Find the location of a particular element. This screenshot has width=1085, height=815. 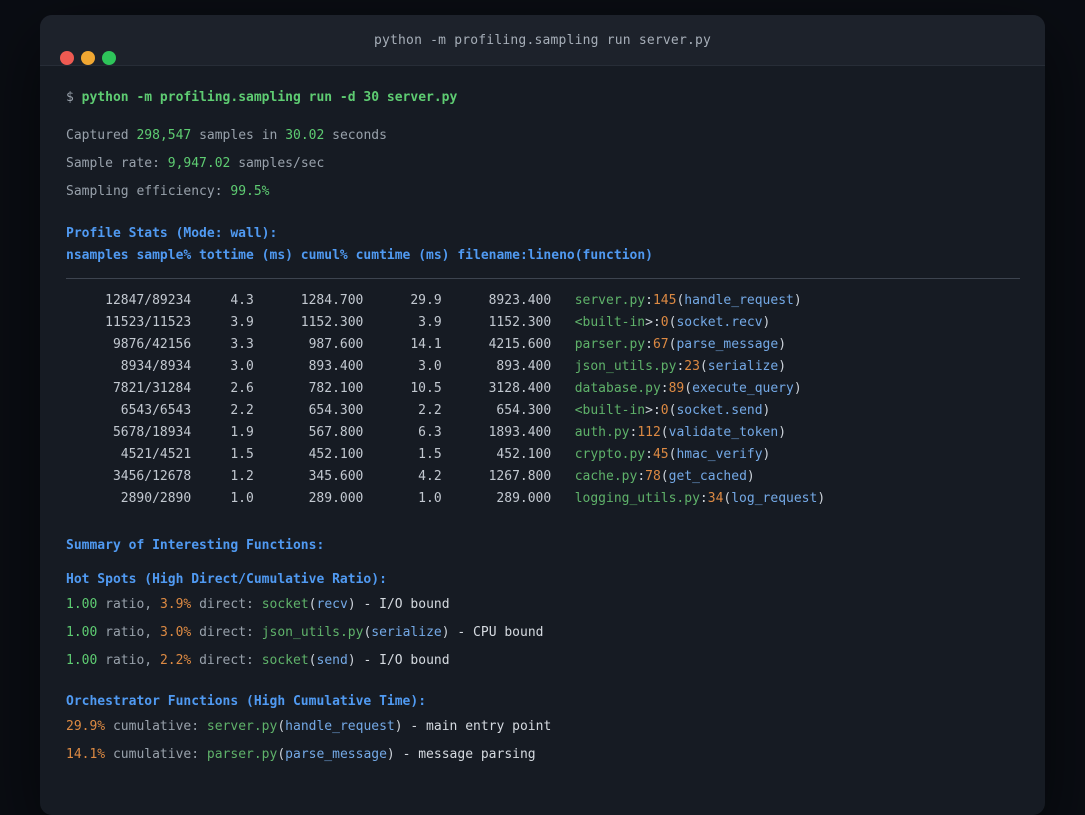

function-ref: <built-in>:0(socket.recv) is located at coordinates (673, 323).